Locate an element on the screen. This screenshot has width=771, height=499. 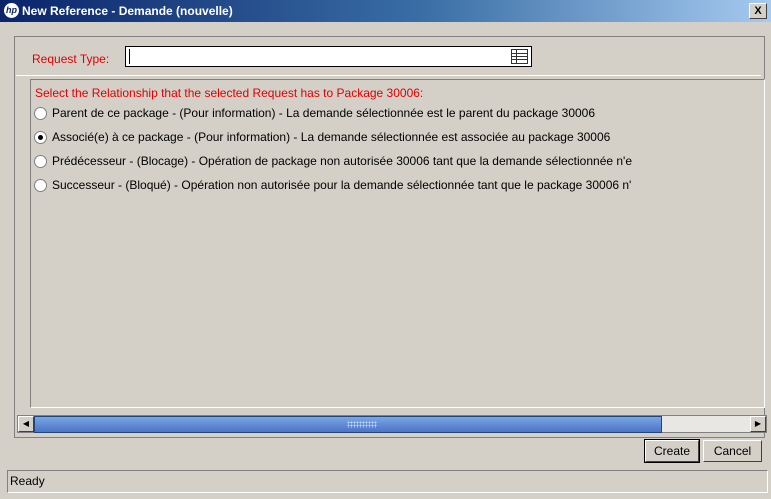
scroll-grip-icon is located at coordinates (362, 424).